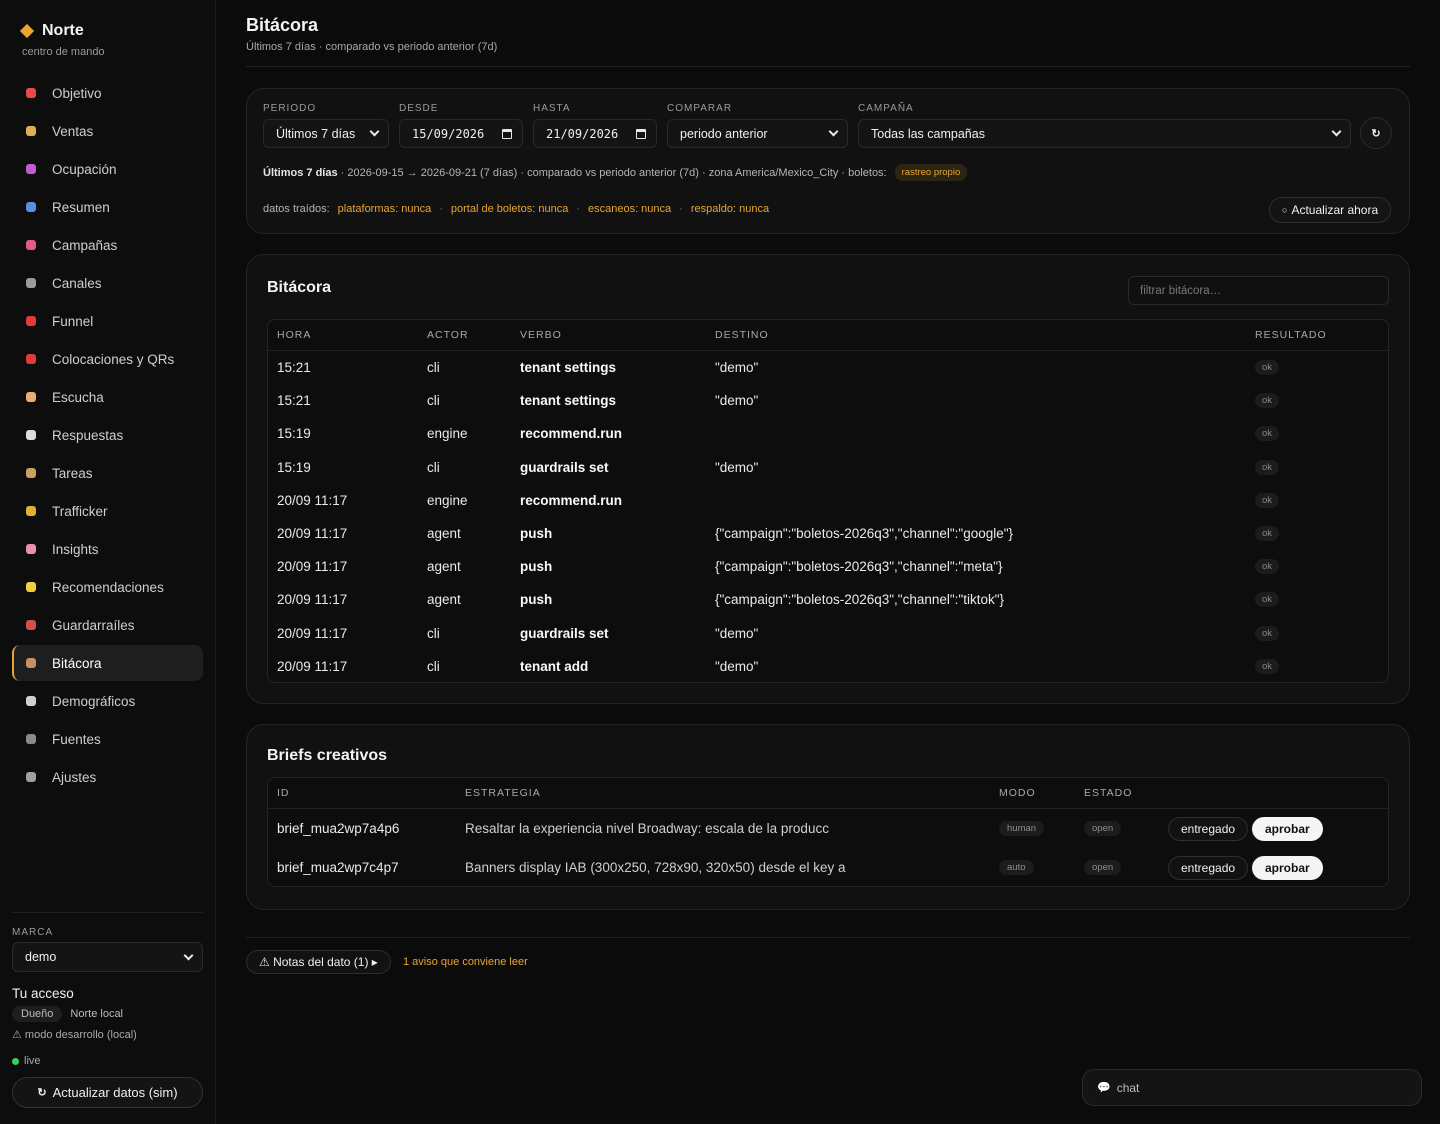 The width and height of the screenshot is (1440, 1124). I want to click on sidebar-item-respuestas: Respuestas, so click(107, 435).